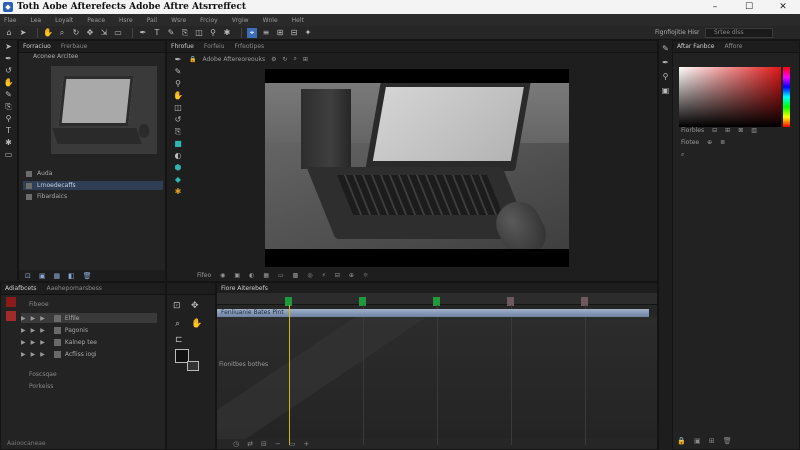  I want to click on home-icon: ⌂, so click(9, 33).